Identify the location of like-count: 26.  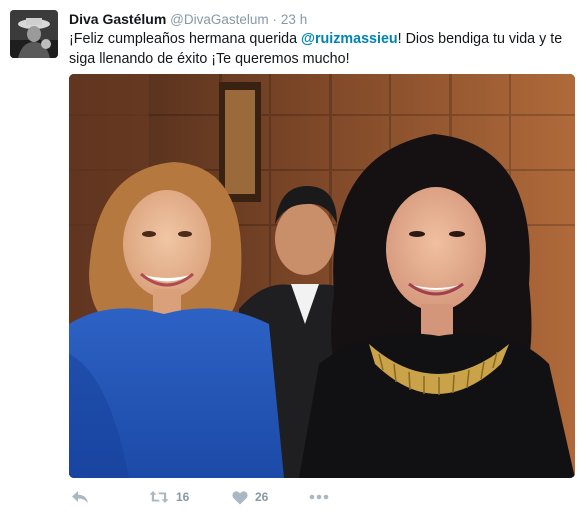
(262, 497).